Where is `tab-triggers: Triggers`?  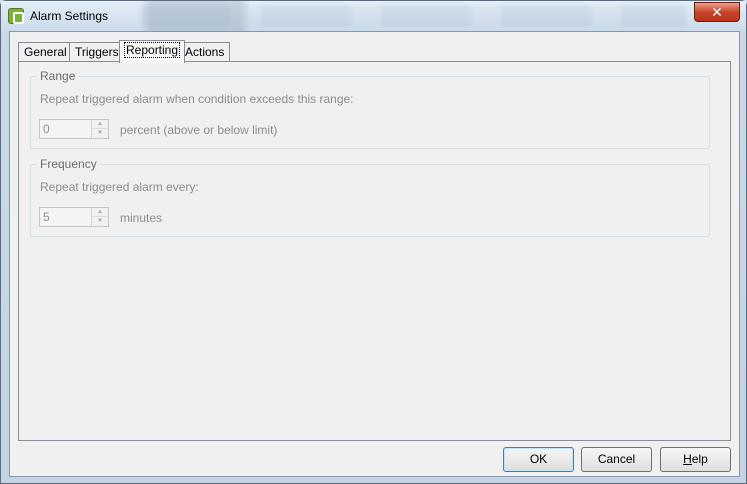
tab-triggers: Triggers is located at coordinates (97, 52).